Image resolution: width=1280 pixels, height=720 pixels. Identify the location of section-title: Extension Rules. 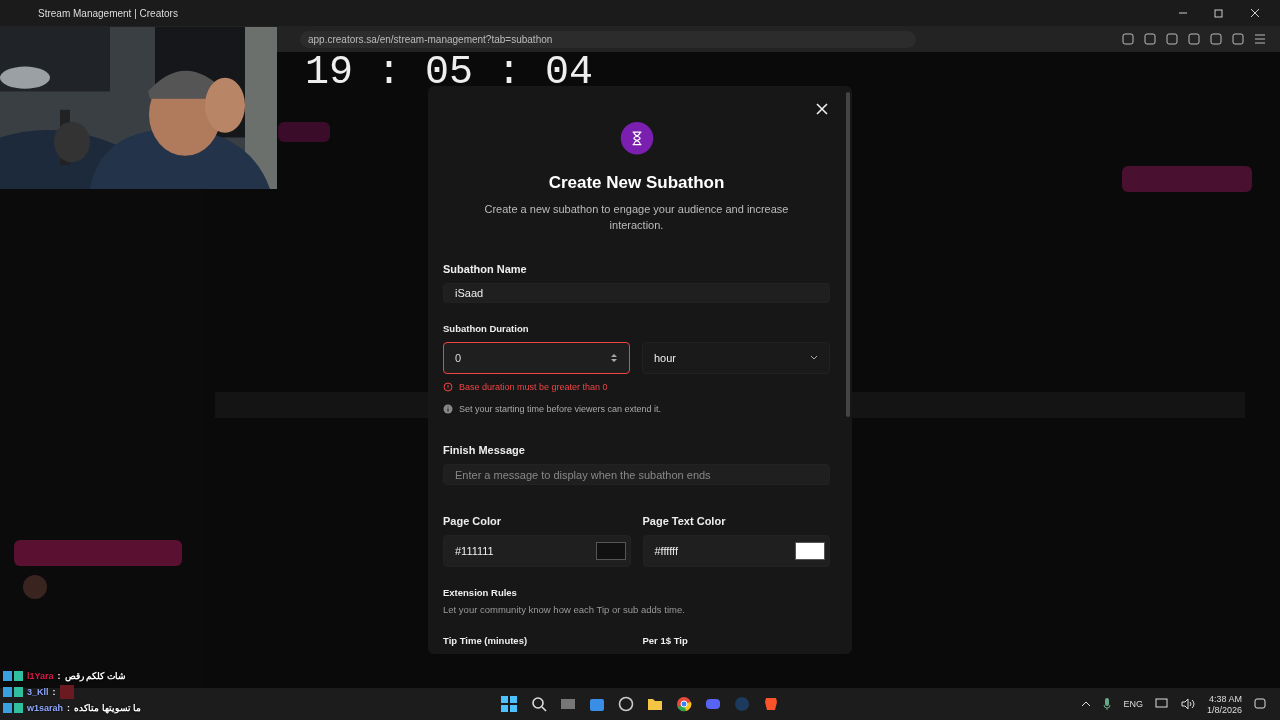
(480, 592).